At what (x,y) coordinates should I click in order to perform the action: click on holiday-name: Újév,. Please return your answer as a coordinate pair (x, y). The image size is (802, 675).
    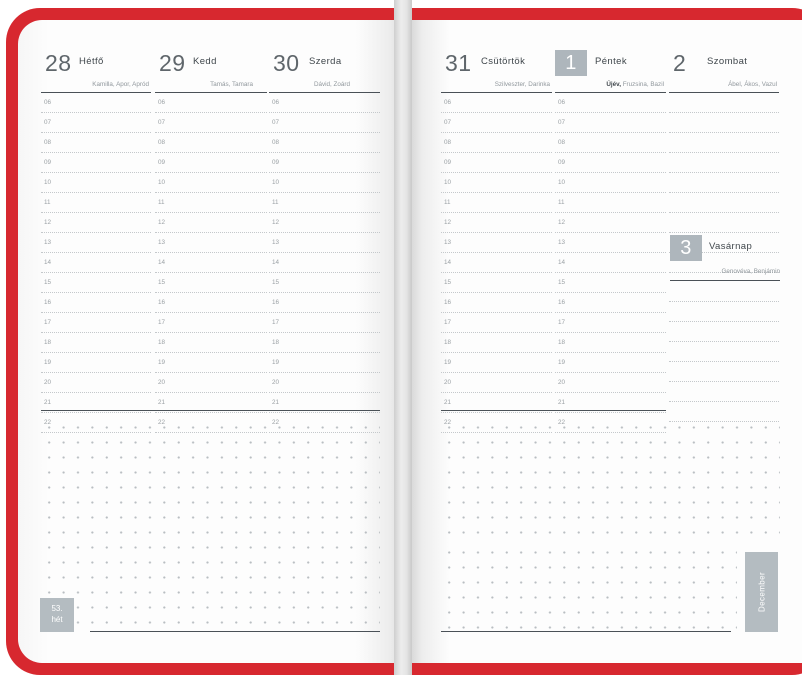
    Looking at the image, I should click on (613, 84).